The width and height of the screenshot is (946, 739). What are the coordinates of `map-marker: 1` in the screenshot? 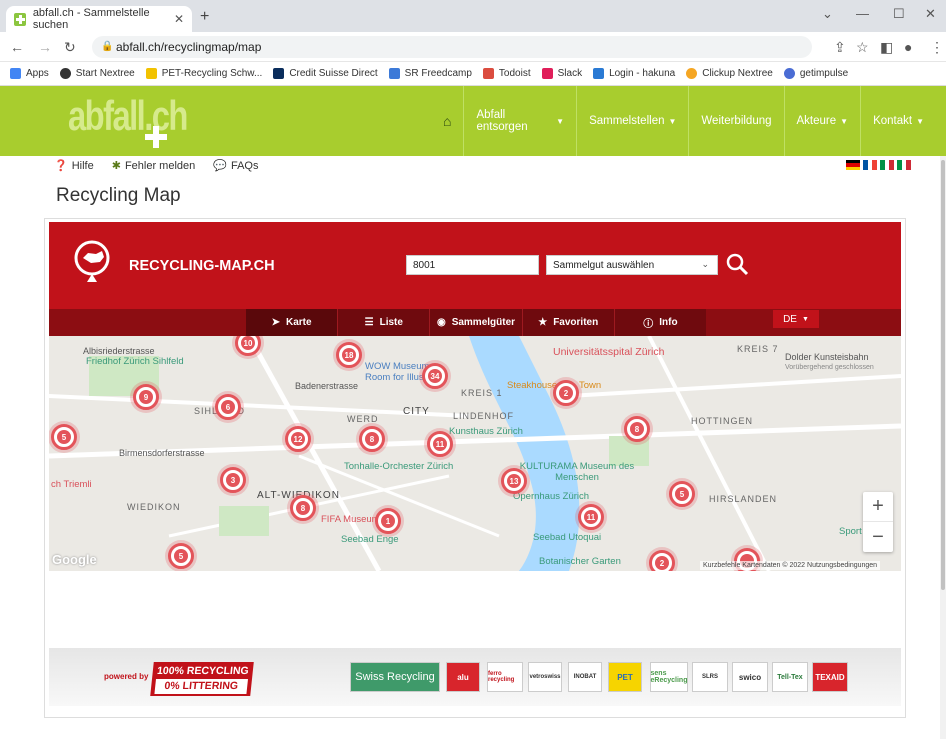 It's located at (388, 521).